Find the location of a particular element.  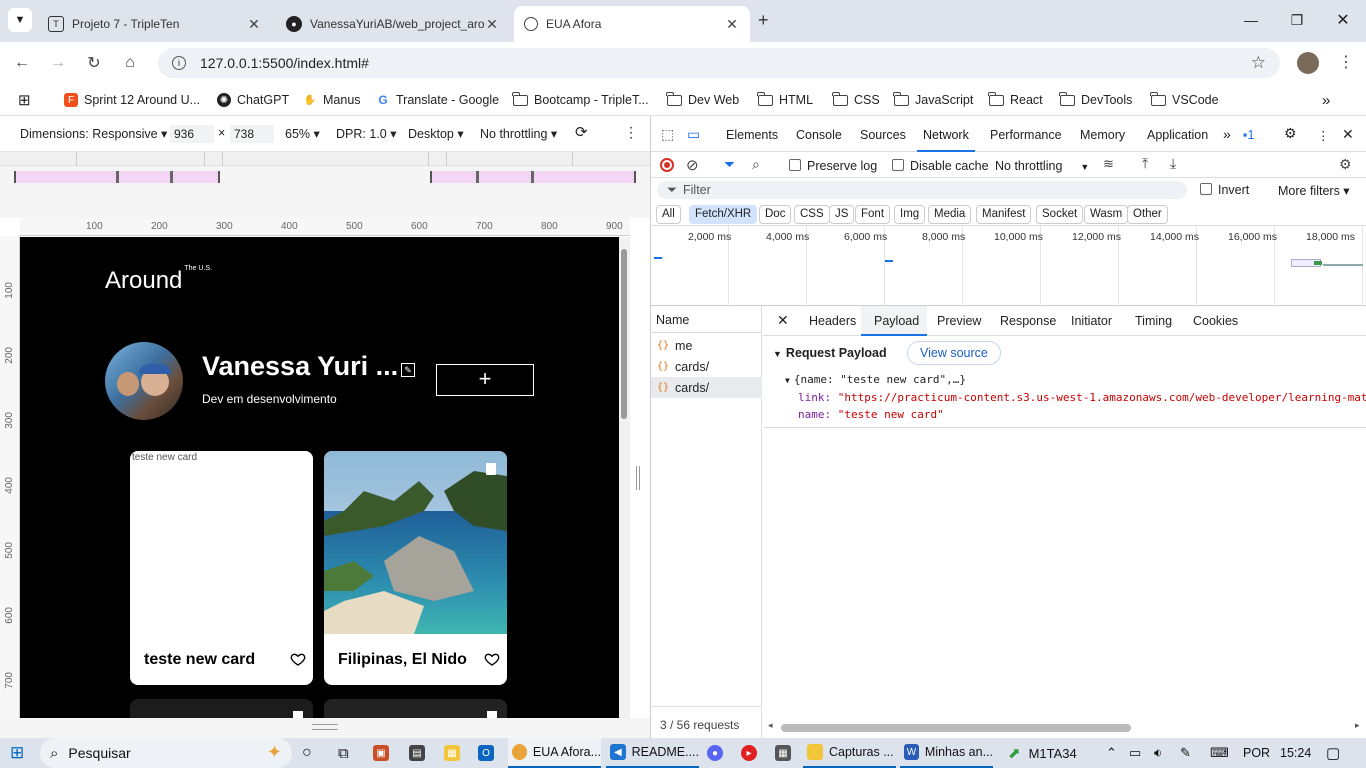

scrollbar-thumb is located at coordinates (624, 334).